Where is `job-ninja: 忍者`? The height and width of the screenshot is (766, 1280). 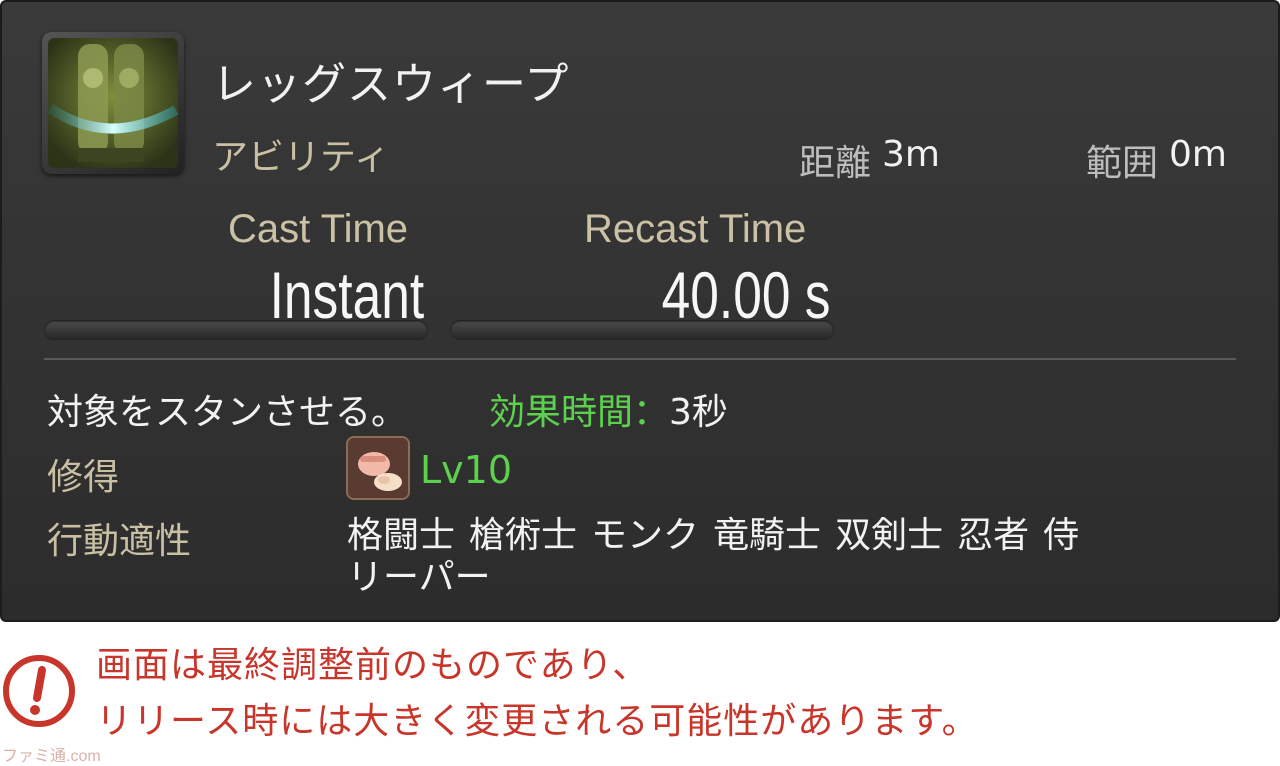
job-ninja: 忍者 is located at coordinates (993, 535).